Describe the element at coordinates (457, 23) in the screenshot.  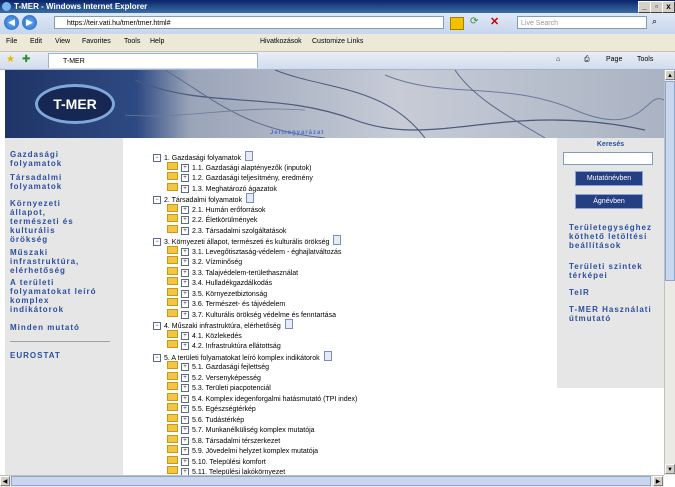
I see `lock-icon` at that location.